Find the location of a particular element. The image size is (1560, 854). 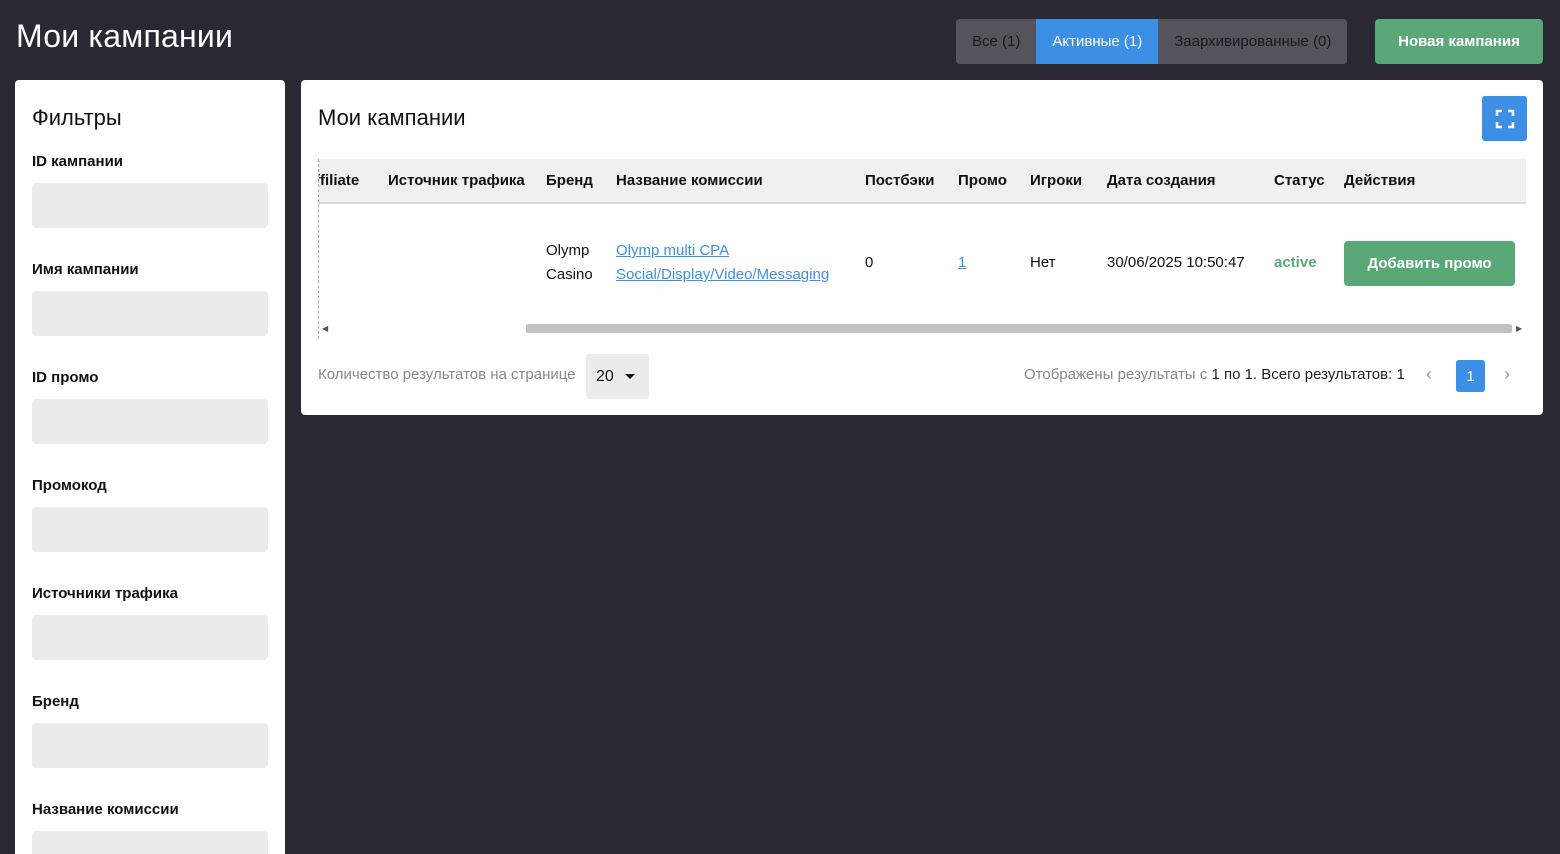

col-brand: Бренд is located at coordinates (569, 180).